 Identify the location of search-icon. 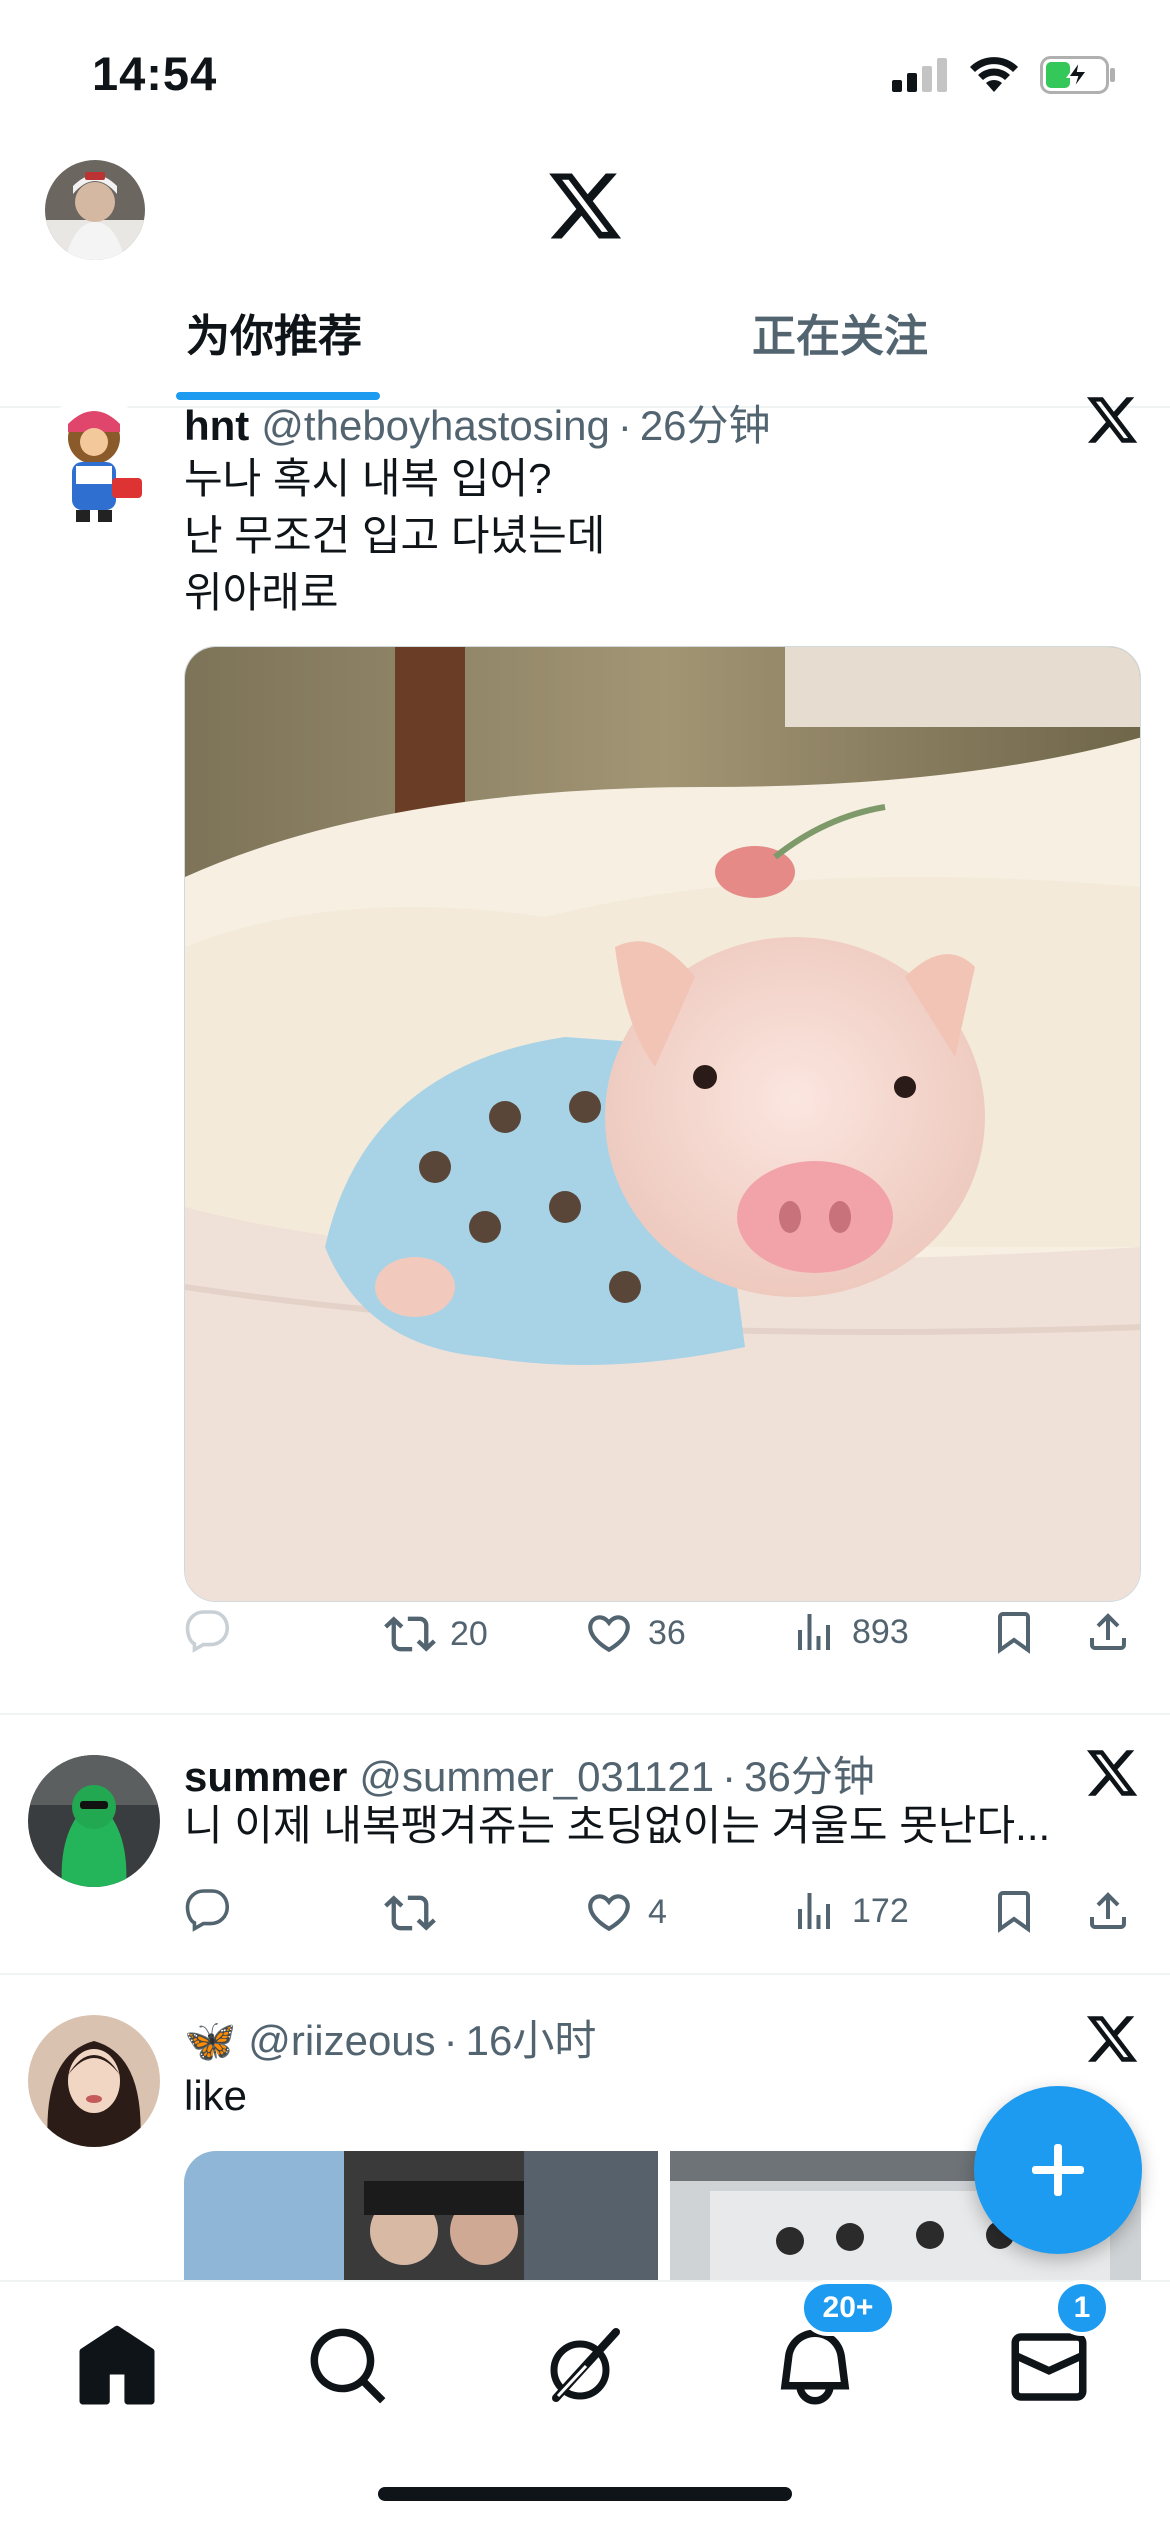
(348, 2366).